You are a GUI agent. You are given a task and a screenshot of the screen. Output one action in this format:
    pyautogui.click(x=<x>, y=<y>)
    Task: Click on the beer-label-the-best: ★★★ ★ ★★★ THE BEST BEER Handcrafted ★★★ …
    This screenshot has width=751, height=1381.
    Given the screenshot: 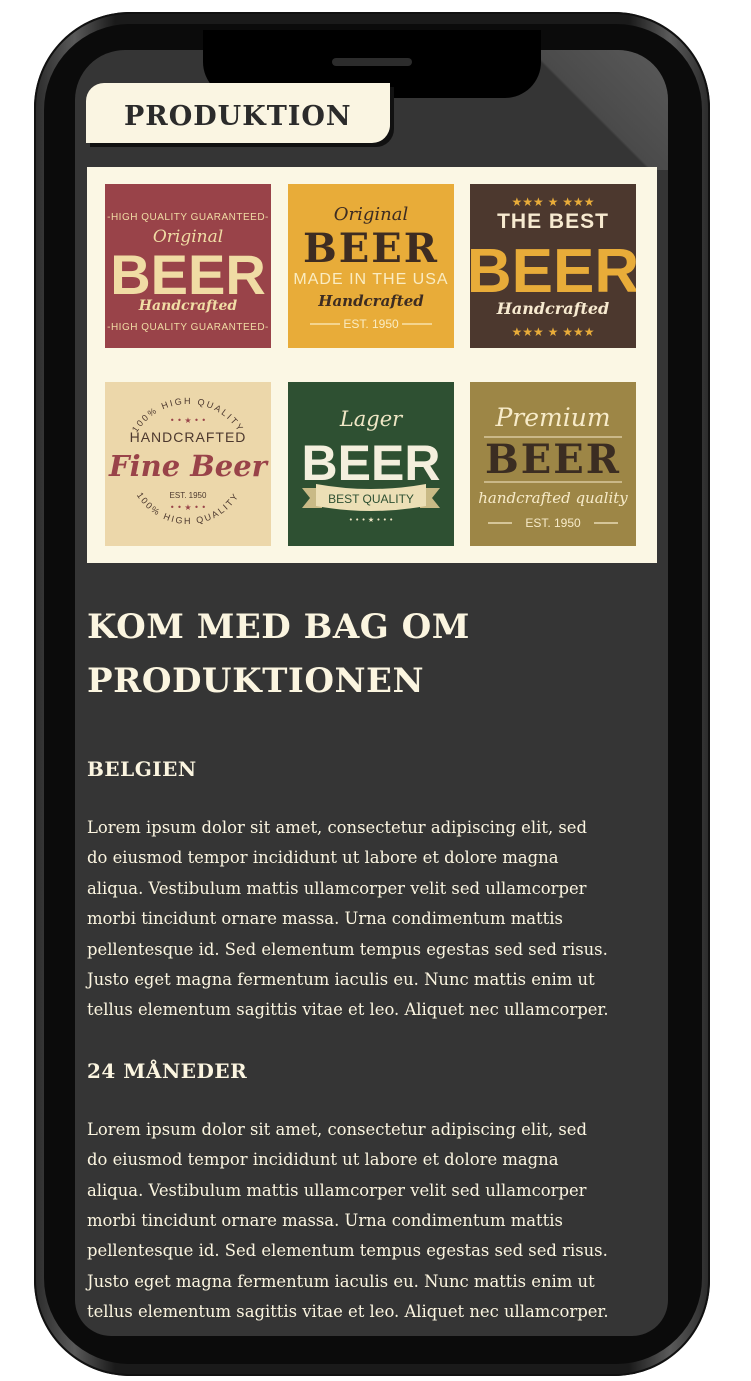 What is the action you would take?
    pyautogui.click(x=553, y=266)
    